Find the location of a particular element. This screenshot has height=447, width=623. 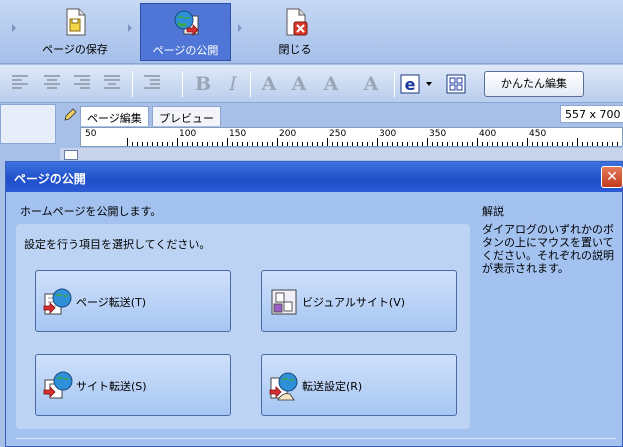

publish-page-label: ページの公開 is located at coordinates (185, 50).